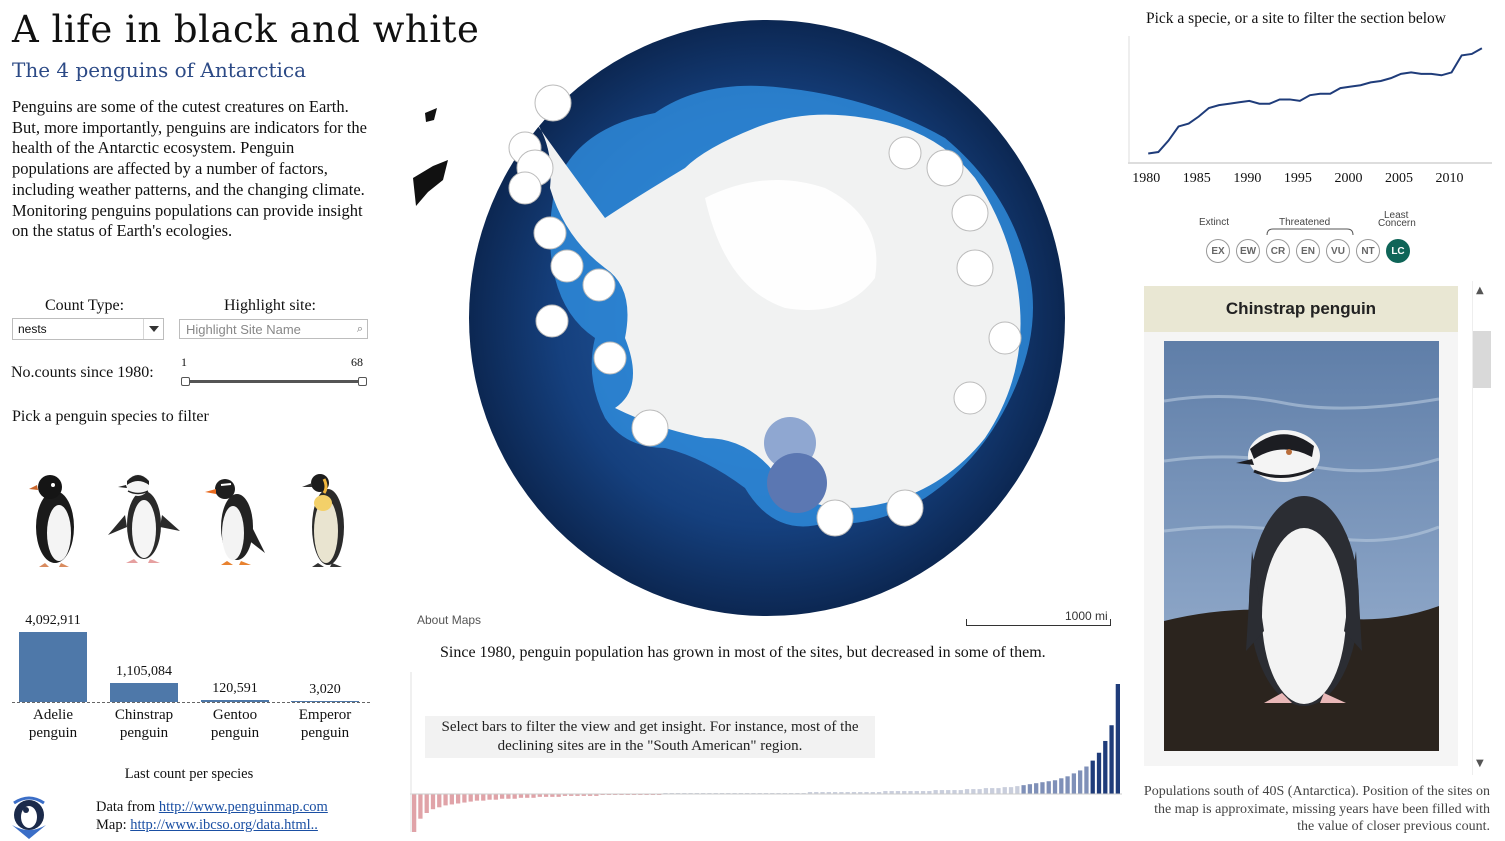 The width and height of the screenshot is (1505, 841). What do you see at coordinates (362, 381) in the screenshot?
I see `slider-max-handle` at bounding box center [362, 381].